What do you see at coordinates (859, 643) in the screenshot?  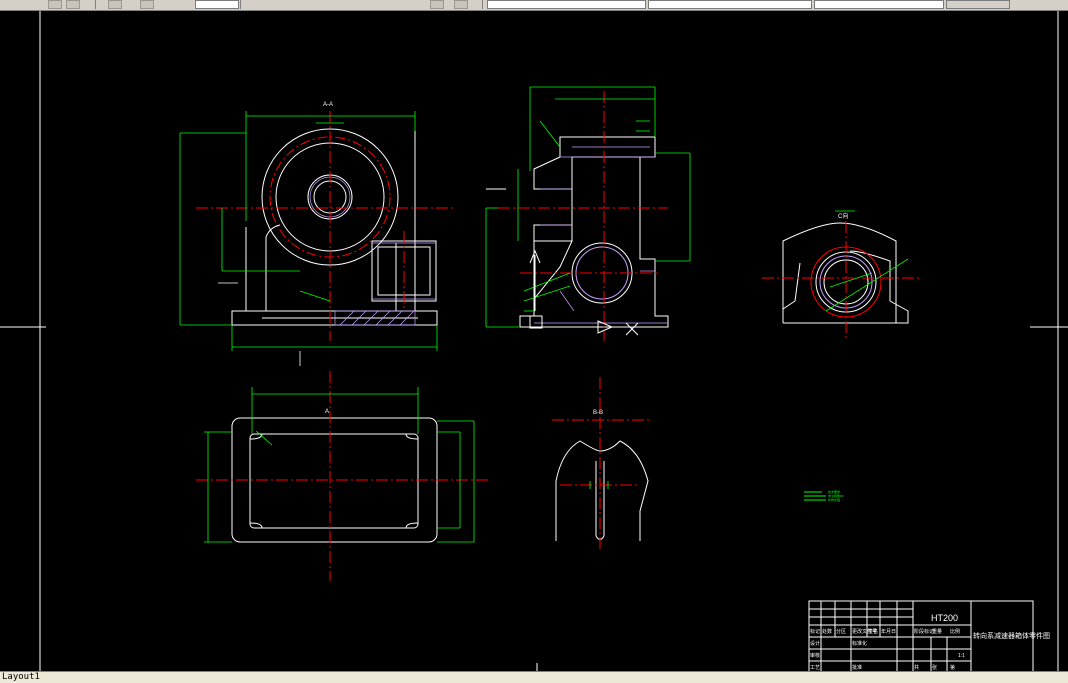 I see `tb-label-standard: 标准化` at bounding box center [859, 643].